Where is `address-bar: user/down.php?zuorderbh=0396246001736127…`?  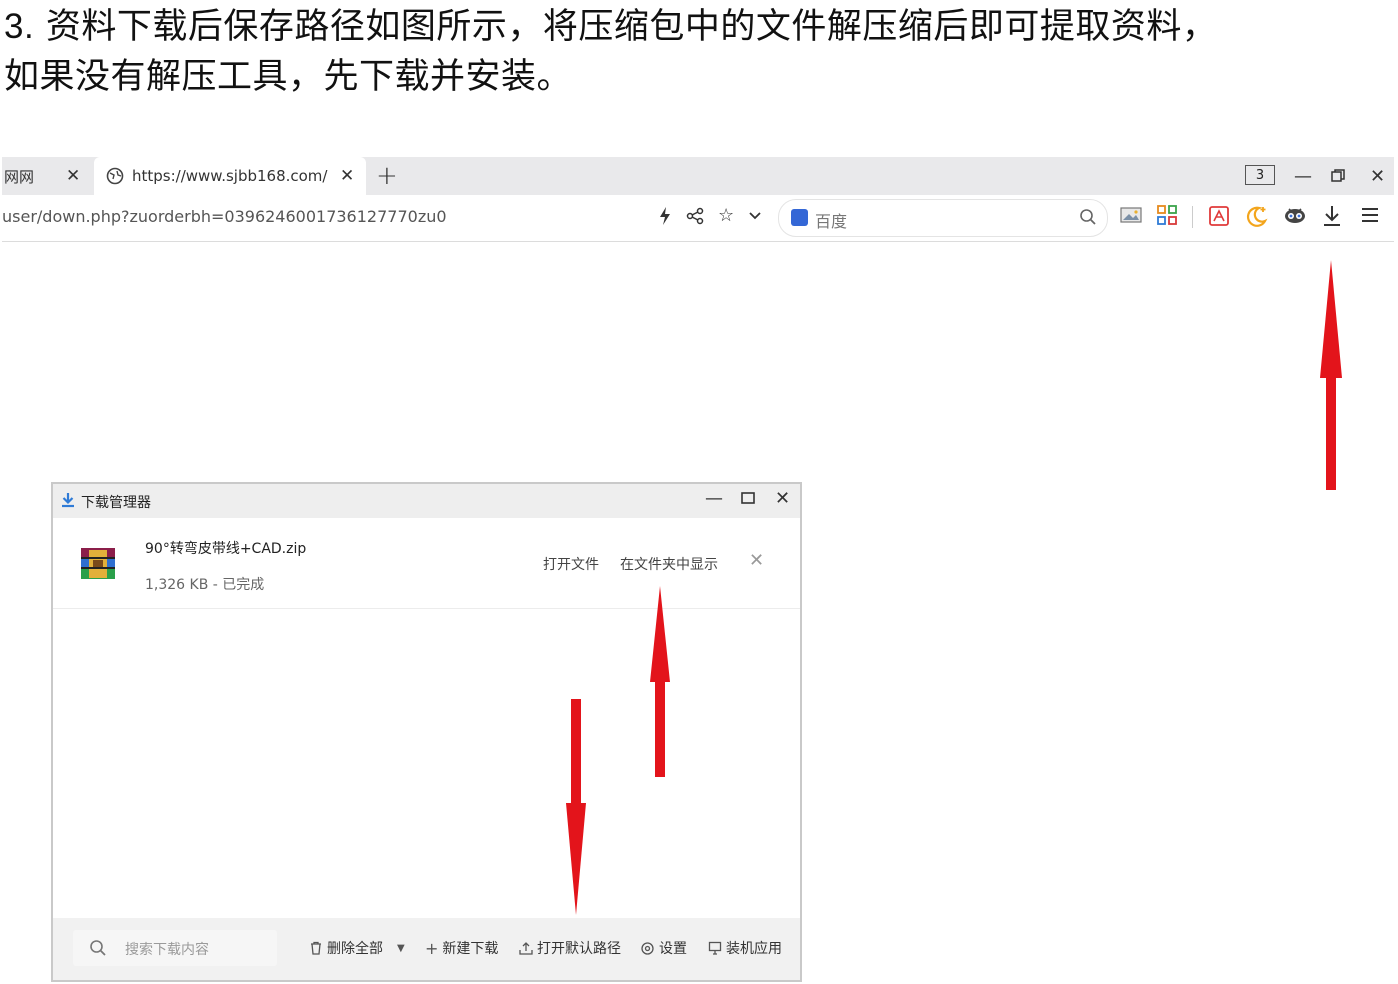
address-bar: user/down.php?zuorderbh=0396246001736127… is located at coordinates (698, 218).